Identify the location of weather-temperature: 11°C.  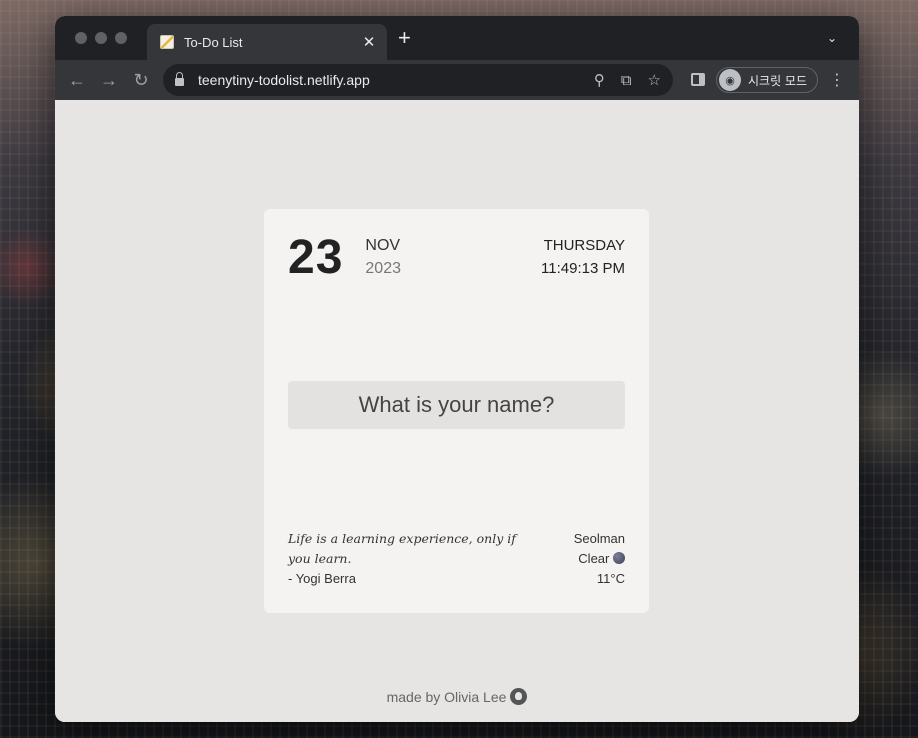
(610, 578).